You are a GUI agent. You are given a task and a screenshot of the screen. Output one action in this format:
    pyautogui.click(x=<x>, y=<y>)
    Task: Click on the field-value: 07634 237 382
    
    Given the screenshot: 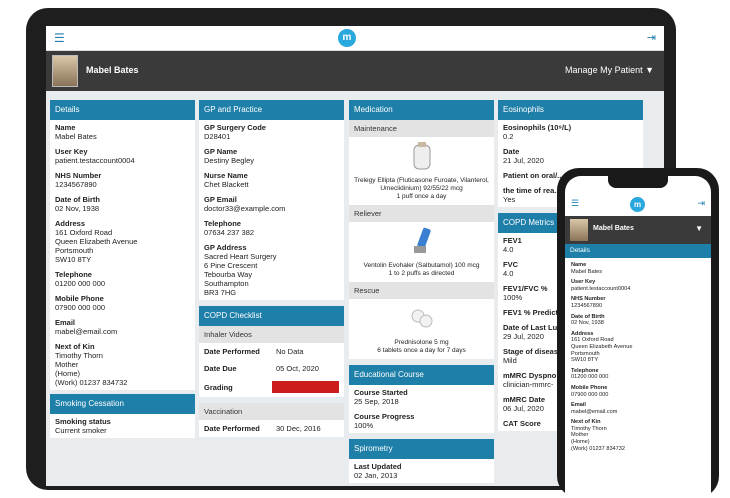 What is the action you would take?
    pyautogui.click(x=229, y=232)
    